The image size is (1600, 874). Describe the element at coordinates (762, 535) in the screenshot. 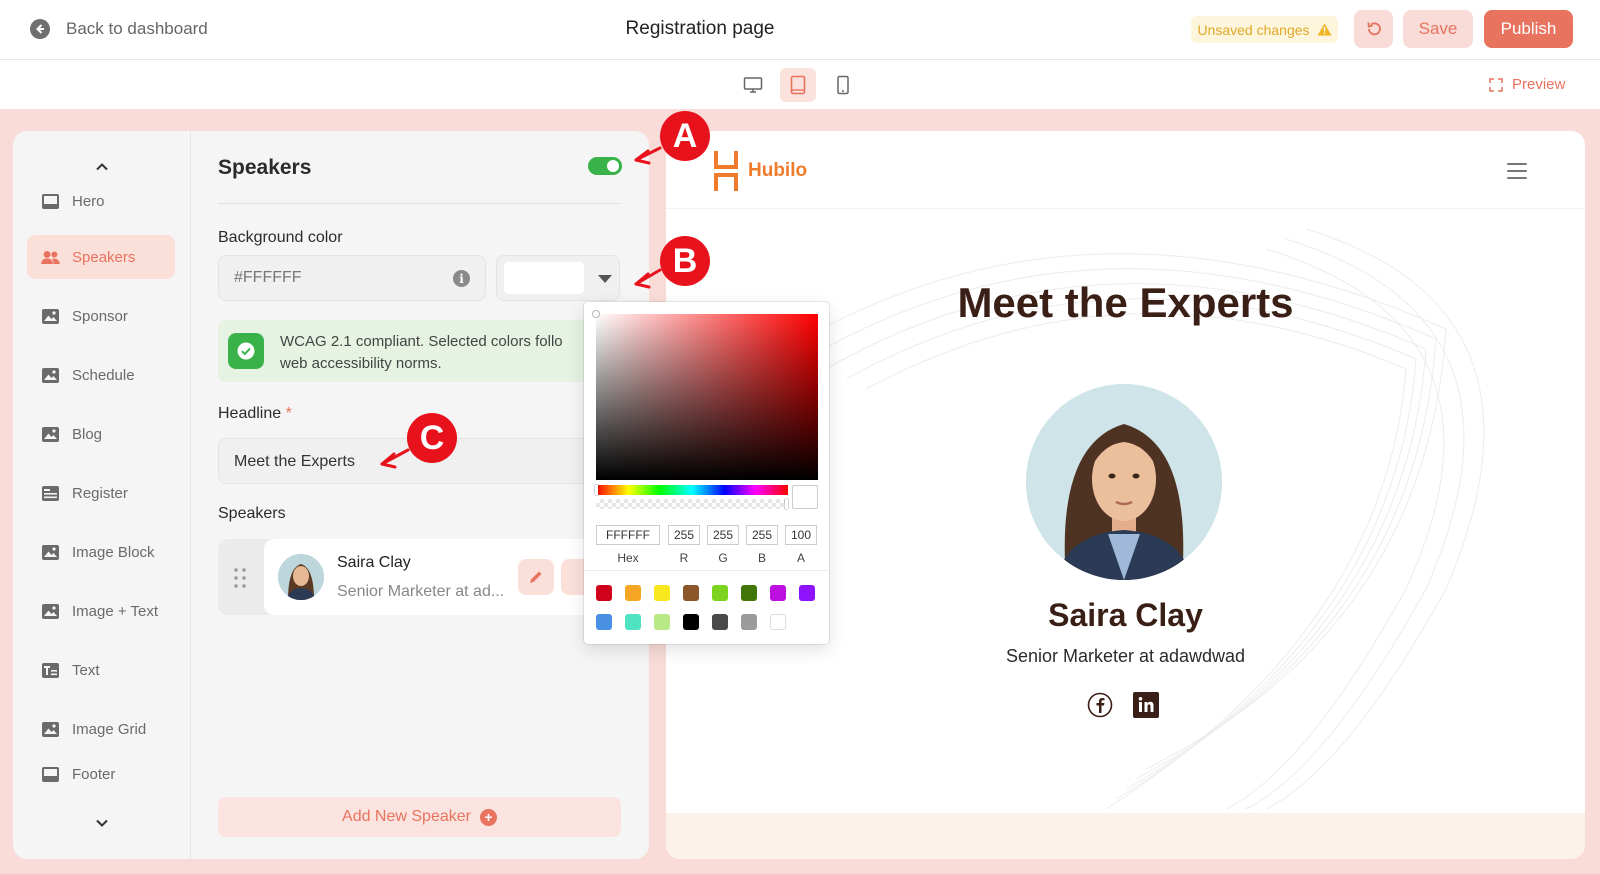

I see `blue-input: 255` at that location.